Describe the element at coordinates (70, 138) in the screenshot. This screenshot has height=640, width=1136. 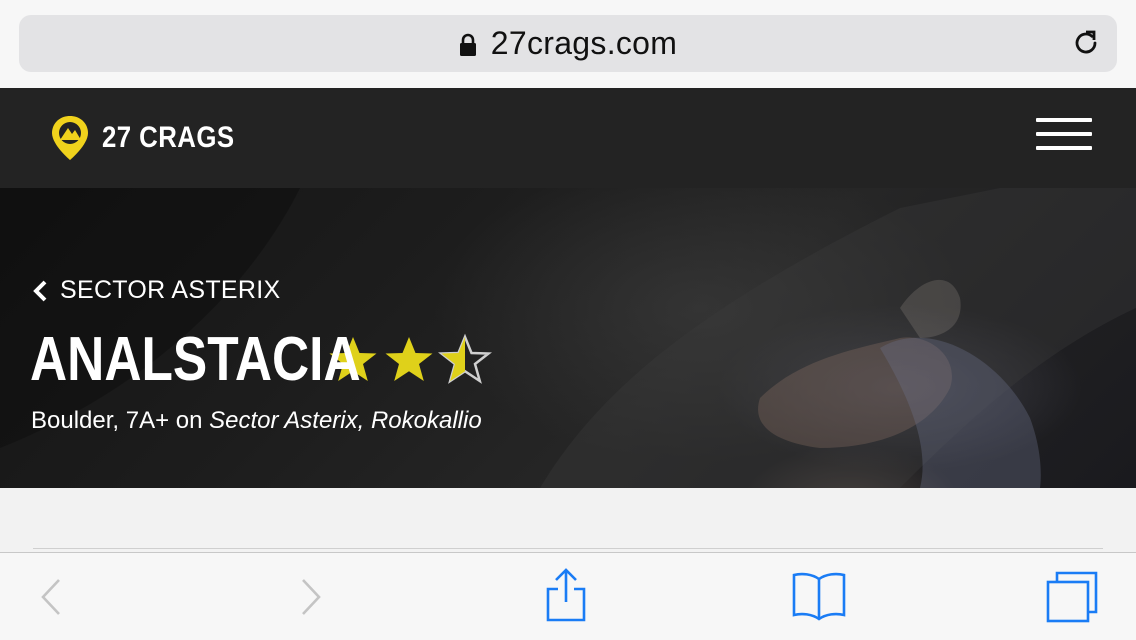
I see `map-pin-logo-icon` at that location.